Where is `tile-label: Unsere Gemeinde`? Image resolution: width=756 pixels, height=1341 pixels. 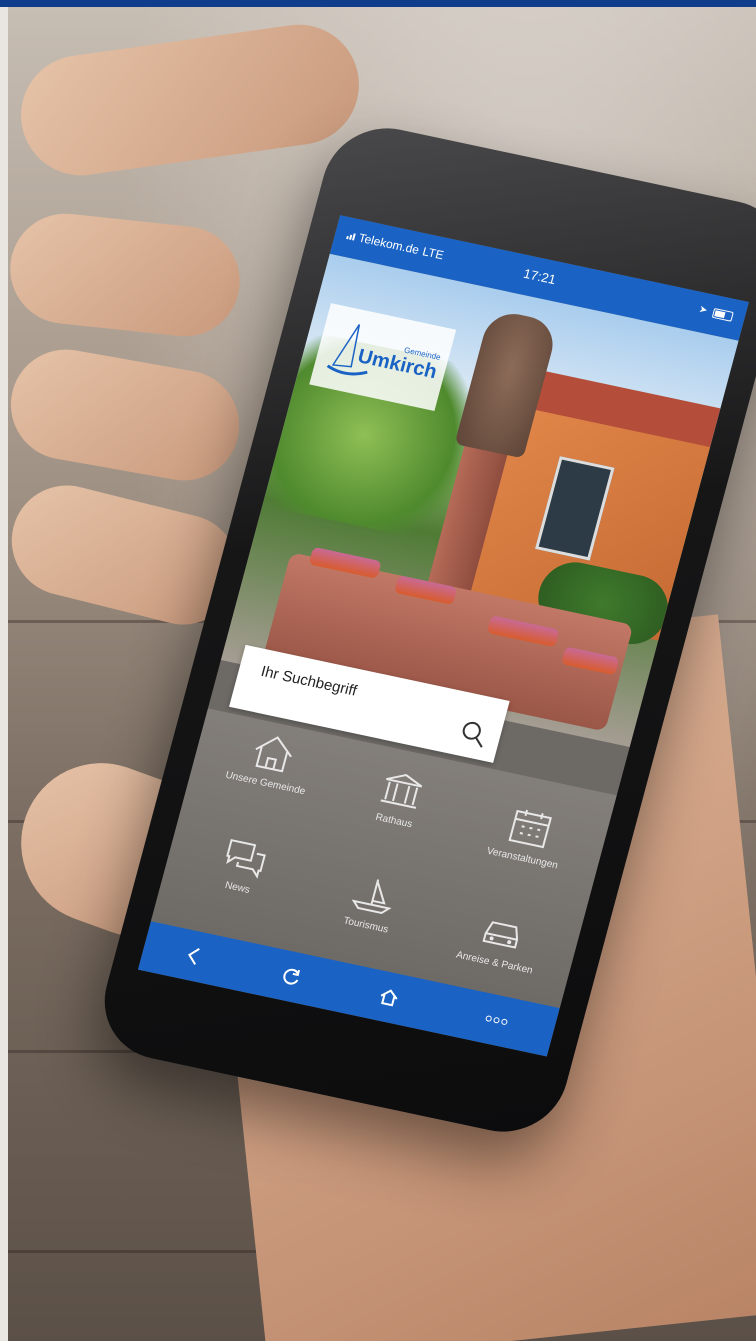 tile-label: Unsere Gemeinde is located at coordinates (265, 783).